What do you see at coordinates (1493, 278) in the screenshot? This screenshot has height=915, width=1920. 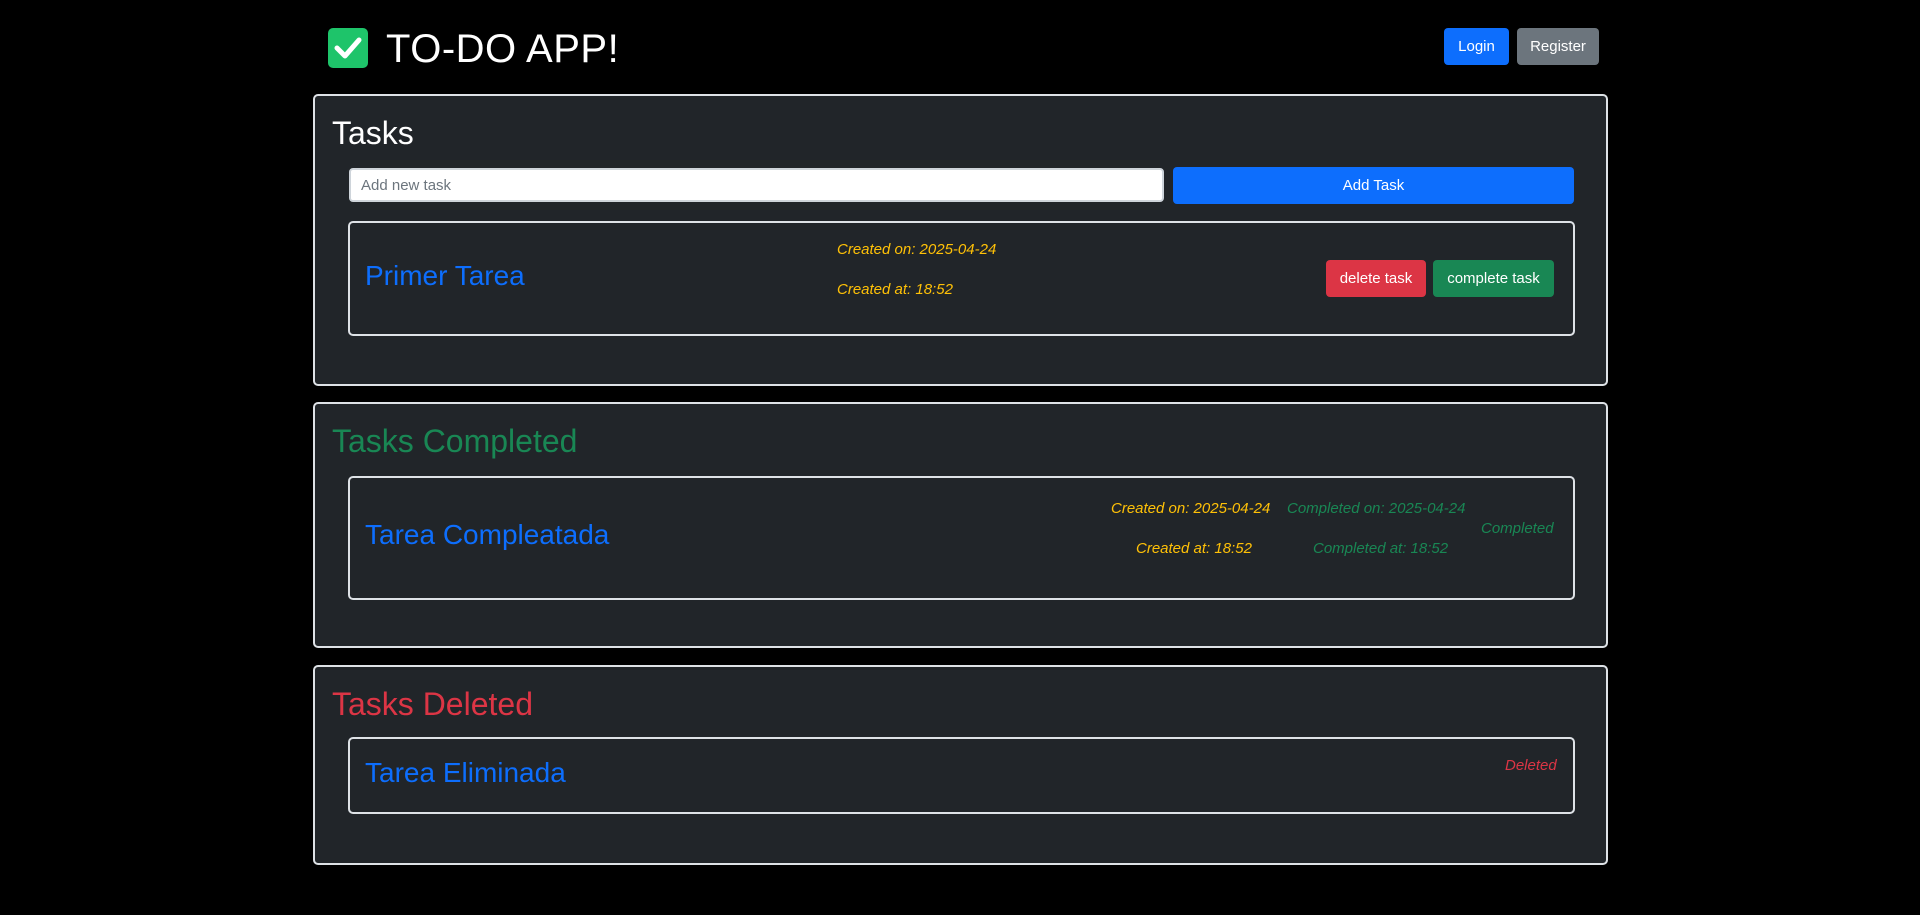 I see `complete-task-button: complete task` at bounding box center [1493, 278].